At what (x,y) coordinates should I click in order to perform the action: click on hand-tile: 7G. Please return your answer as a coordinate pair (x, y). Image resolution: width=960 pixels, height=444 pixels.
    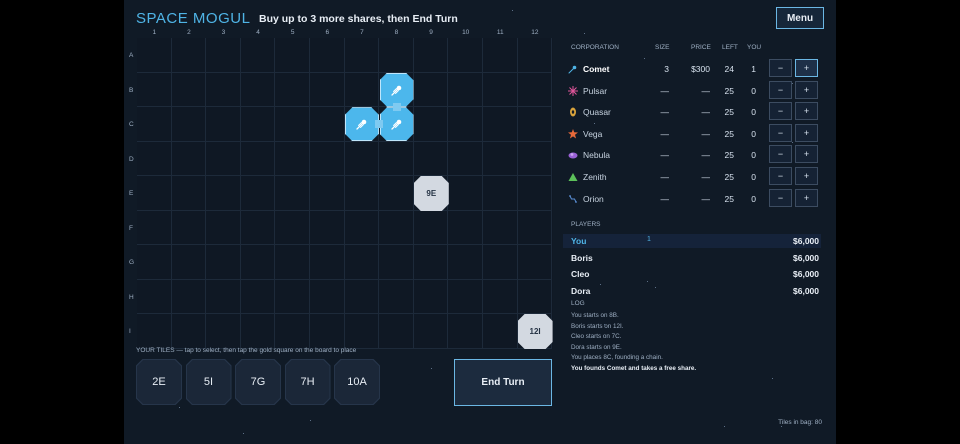
    Looking at the image, I should click on (258, 382).